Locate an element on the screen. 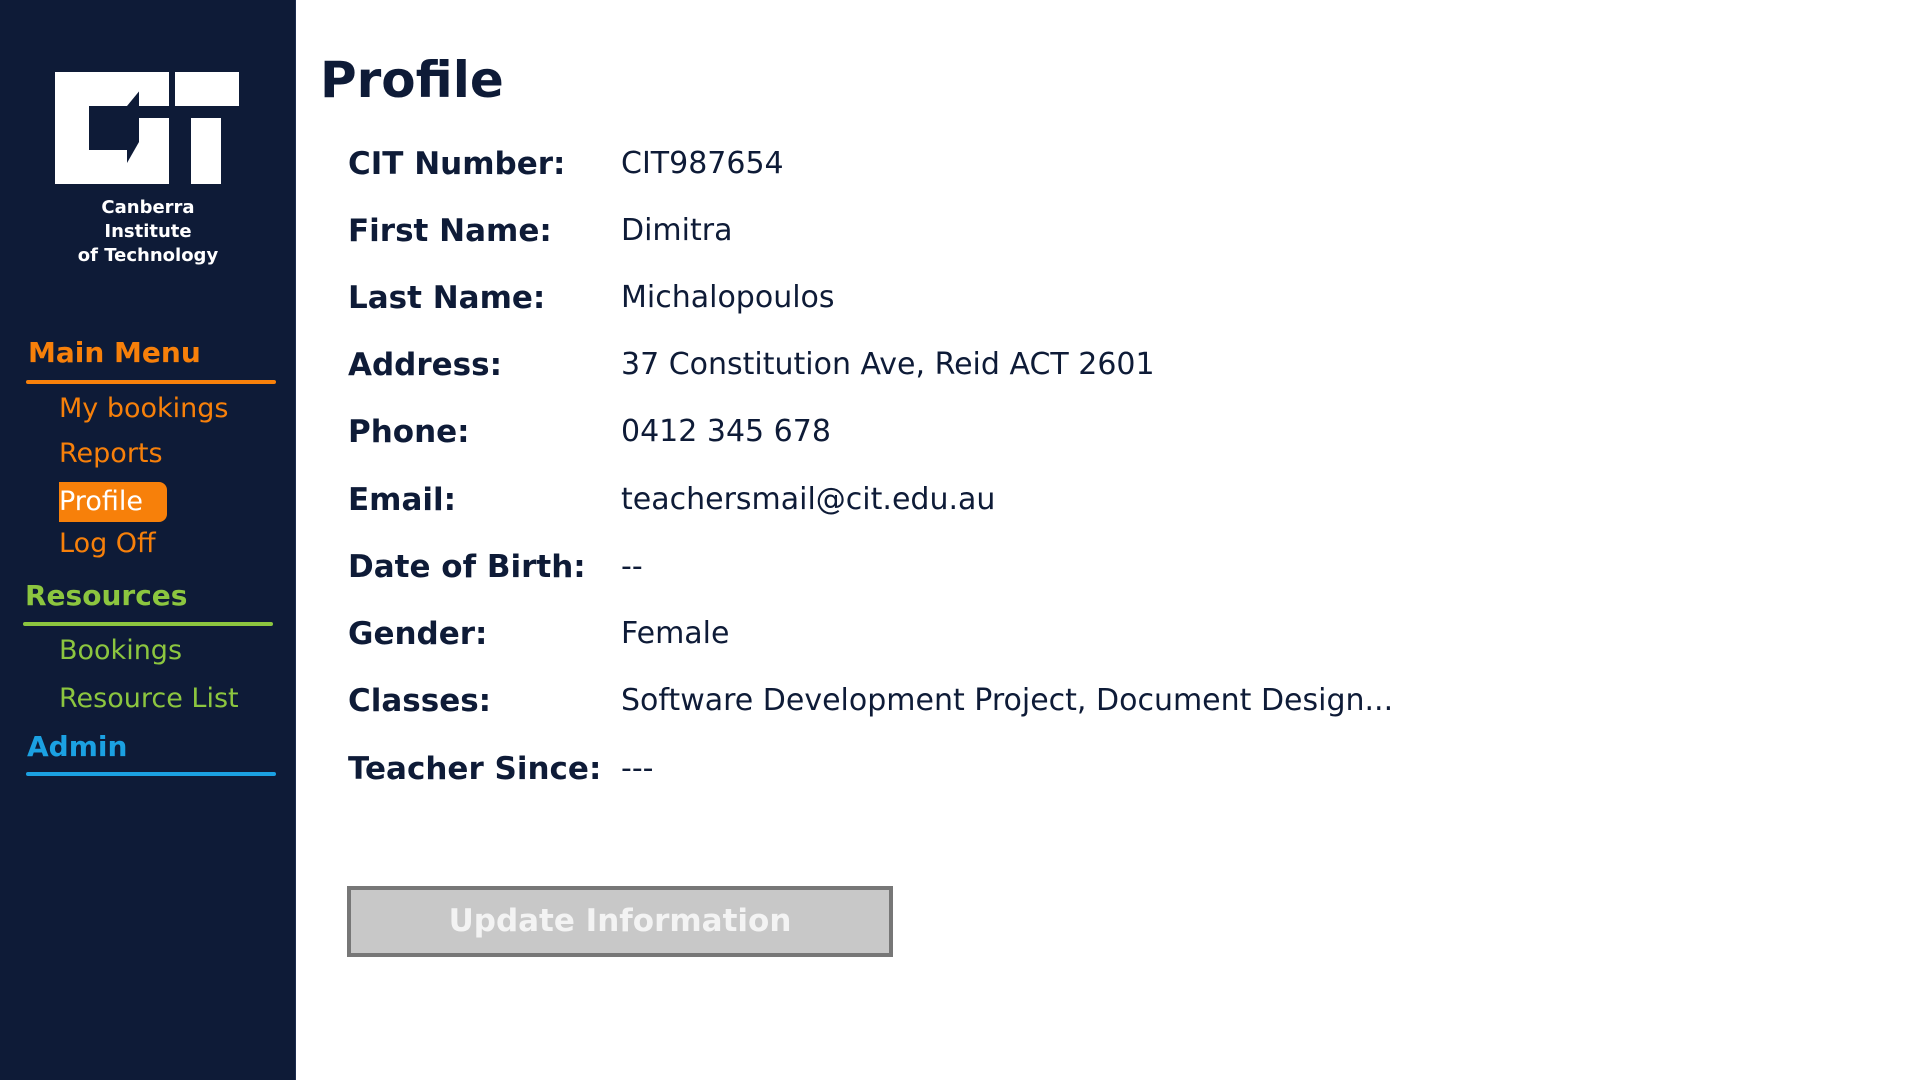 The image size is (1920, 1080). profile-row-last-name: Last Name: Michalopoulos is located at coordinates (1098, 298).